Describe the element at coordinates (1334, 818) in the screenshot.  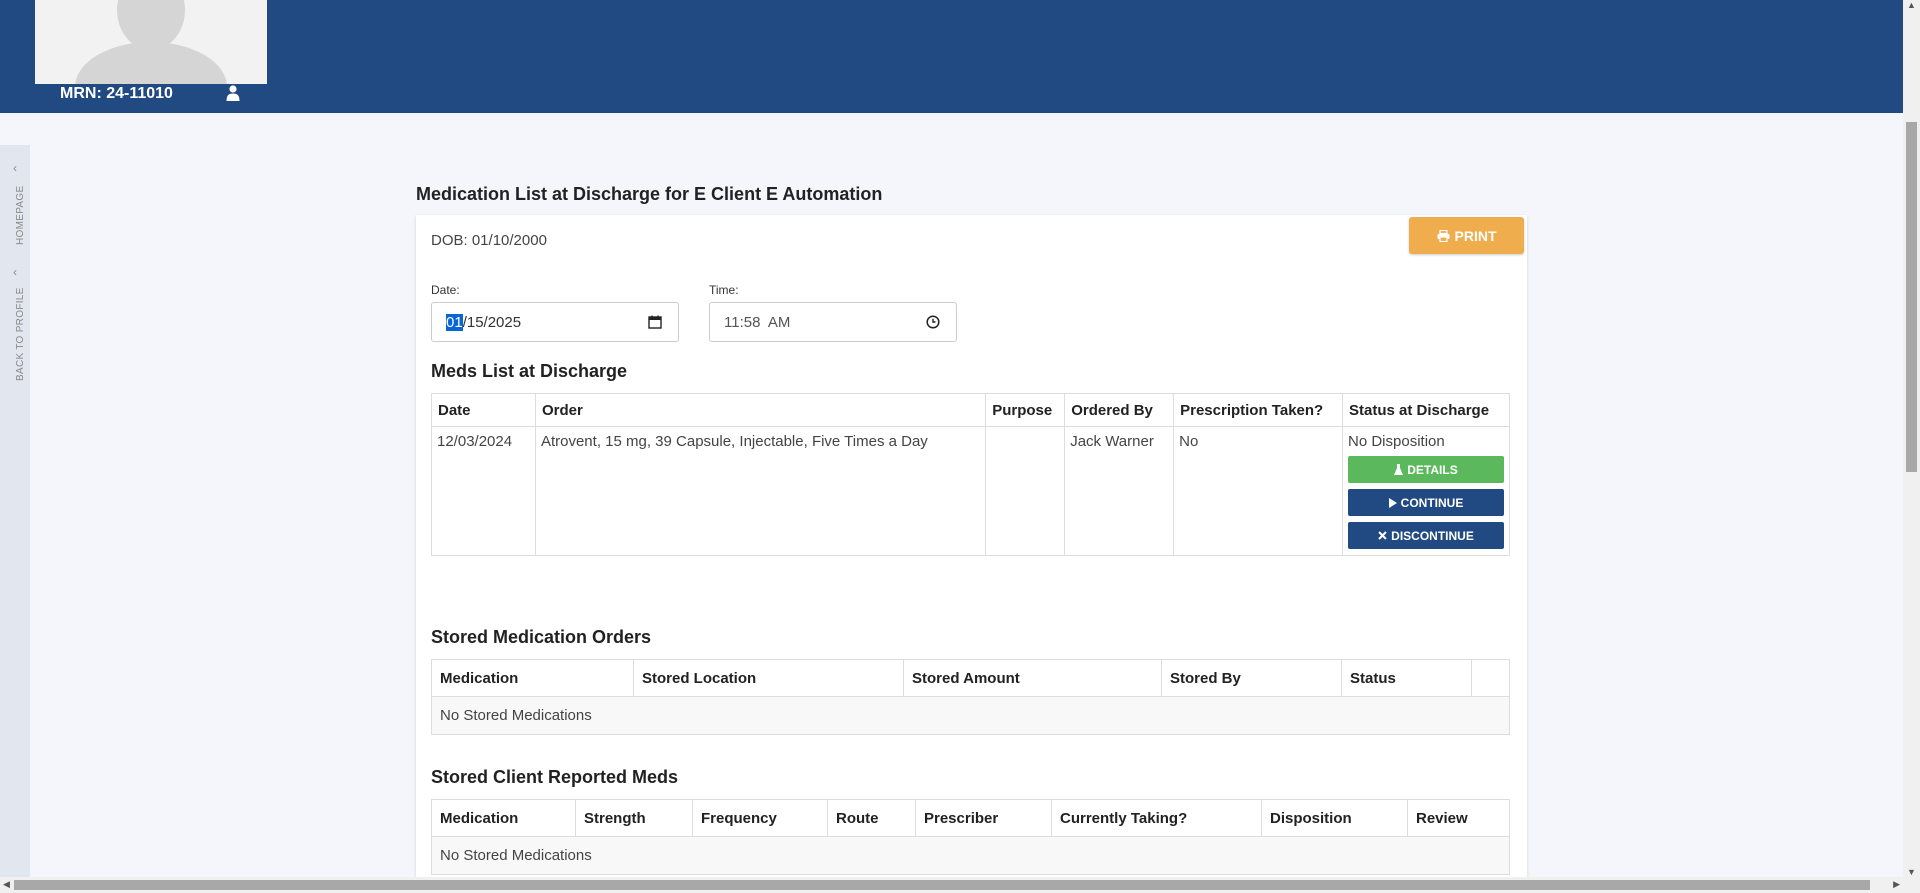
I see `column-header: Disposition` at that location.